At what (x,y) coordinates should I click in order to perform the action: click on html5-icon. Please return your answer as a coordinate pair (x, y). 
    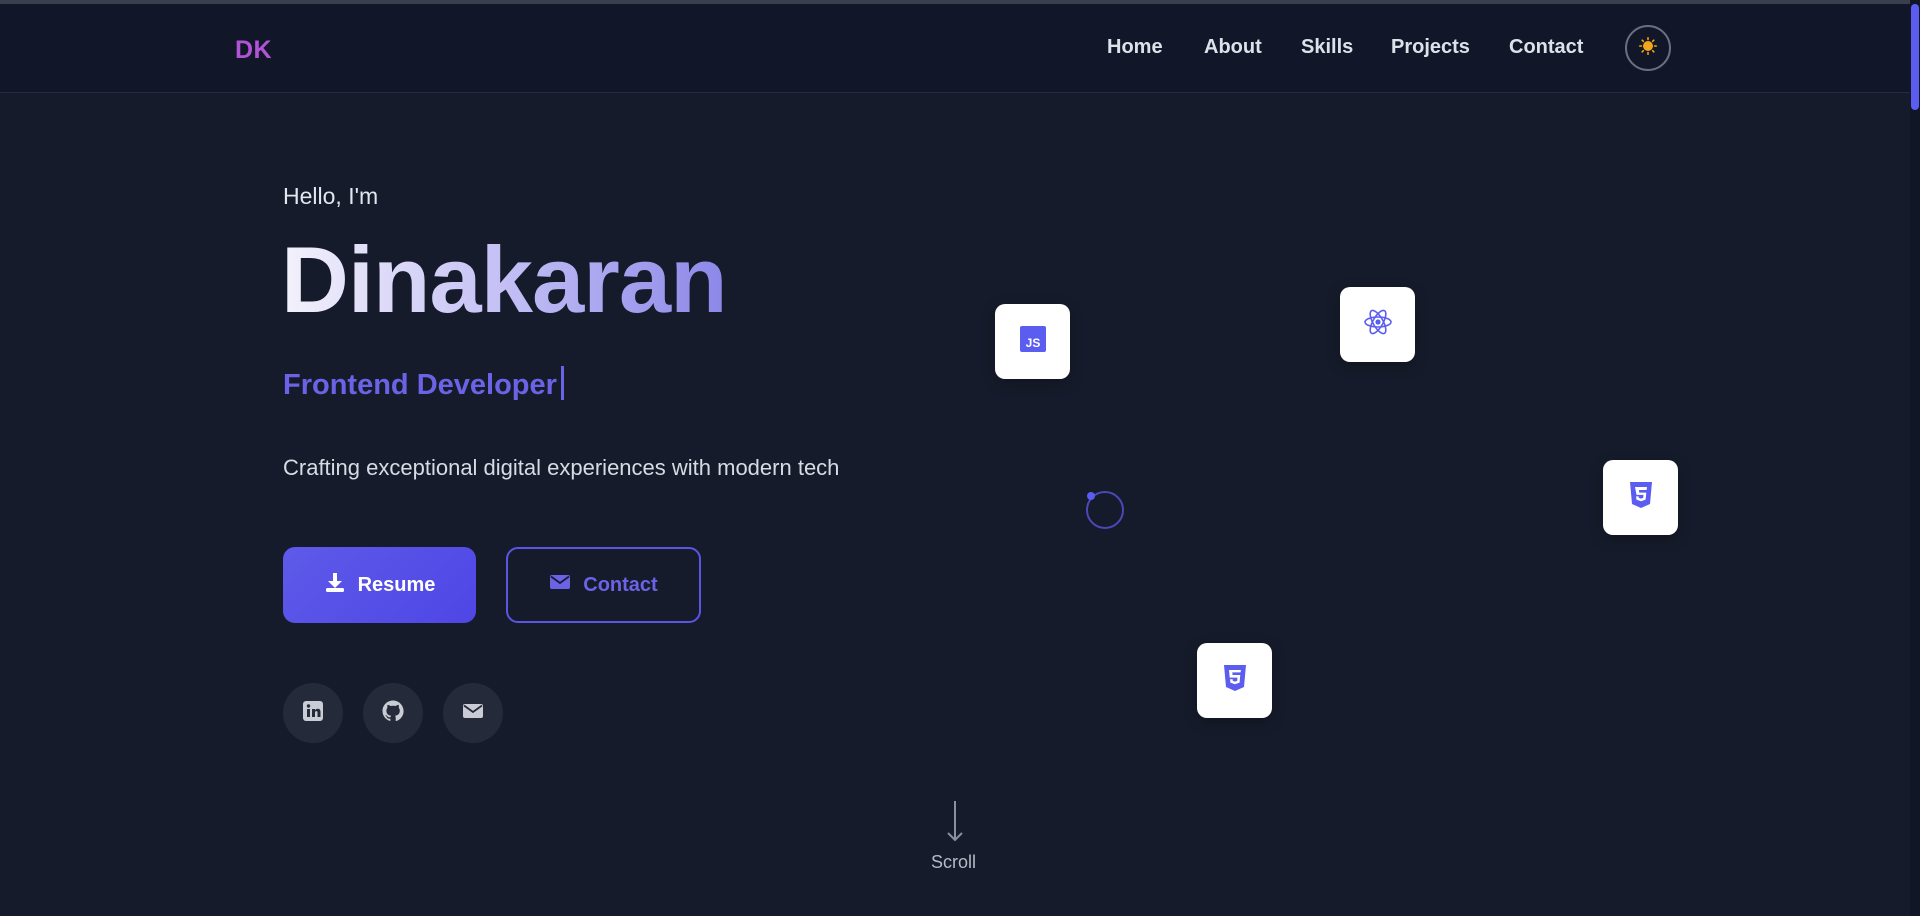
    Looking at the image, I should click on (1235, 680).